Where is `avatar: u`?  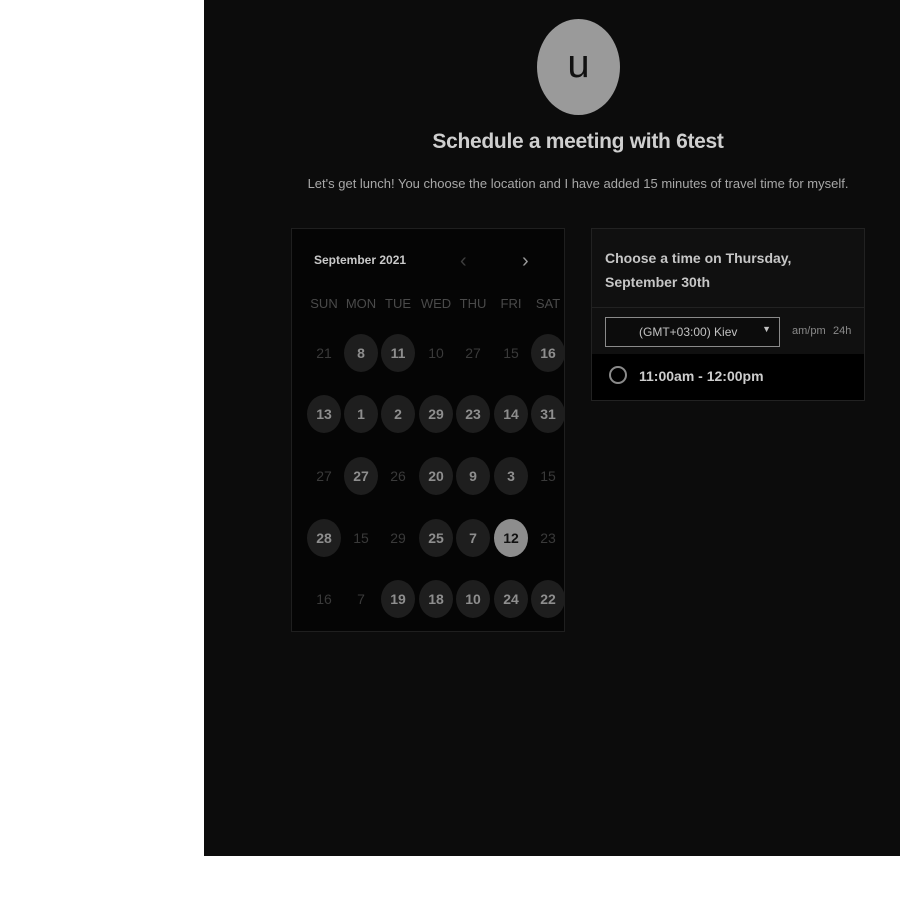
avatar: u is located at coordinates (578, 67).